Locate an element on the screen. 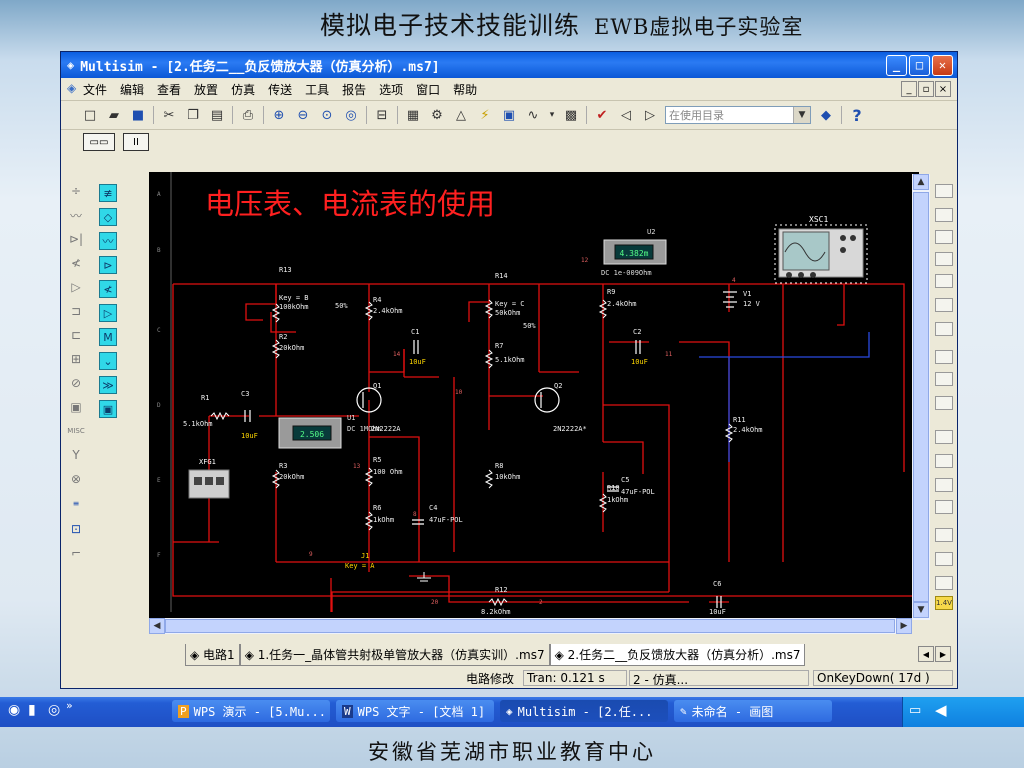 This screenshot has width=1024, height=768. menu-reports: 报告 is located at coordinates (354, 89).